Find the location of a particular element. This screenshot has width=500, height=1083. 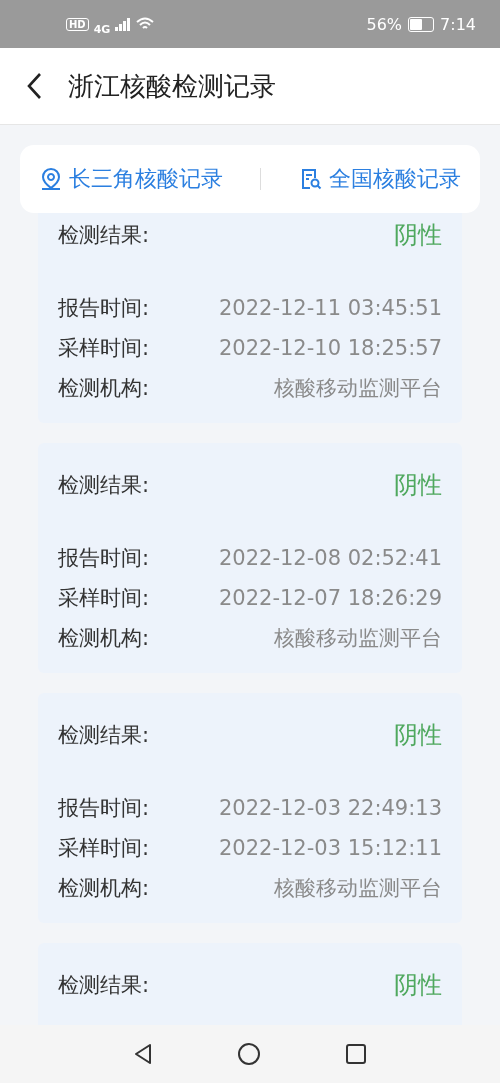

field-value: 2022-12-03 15:12:11 is located at coordinates (330, 848).